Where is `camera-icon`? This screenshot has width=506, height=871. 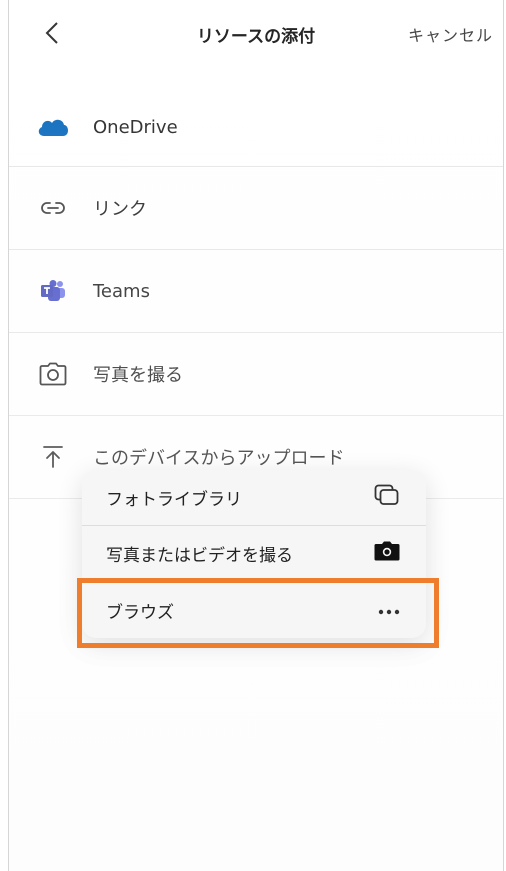 camera-icon is located at coordinates (53, 374).